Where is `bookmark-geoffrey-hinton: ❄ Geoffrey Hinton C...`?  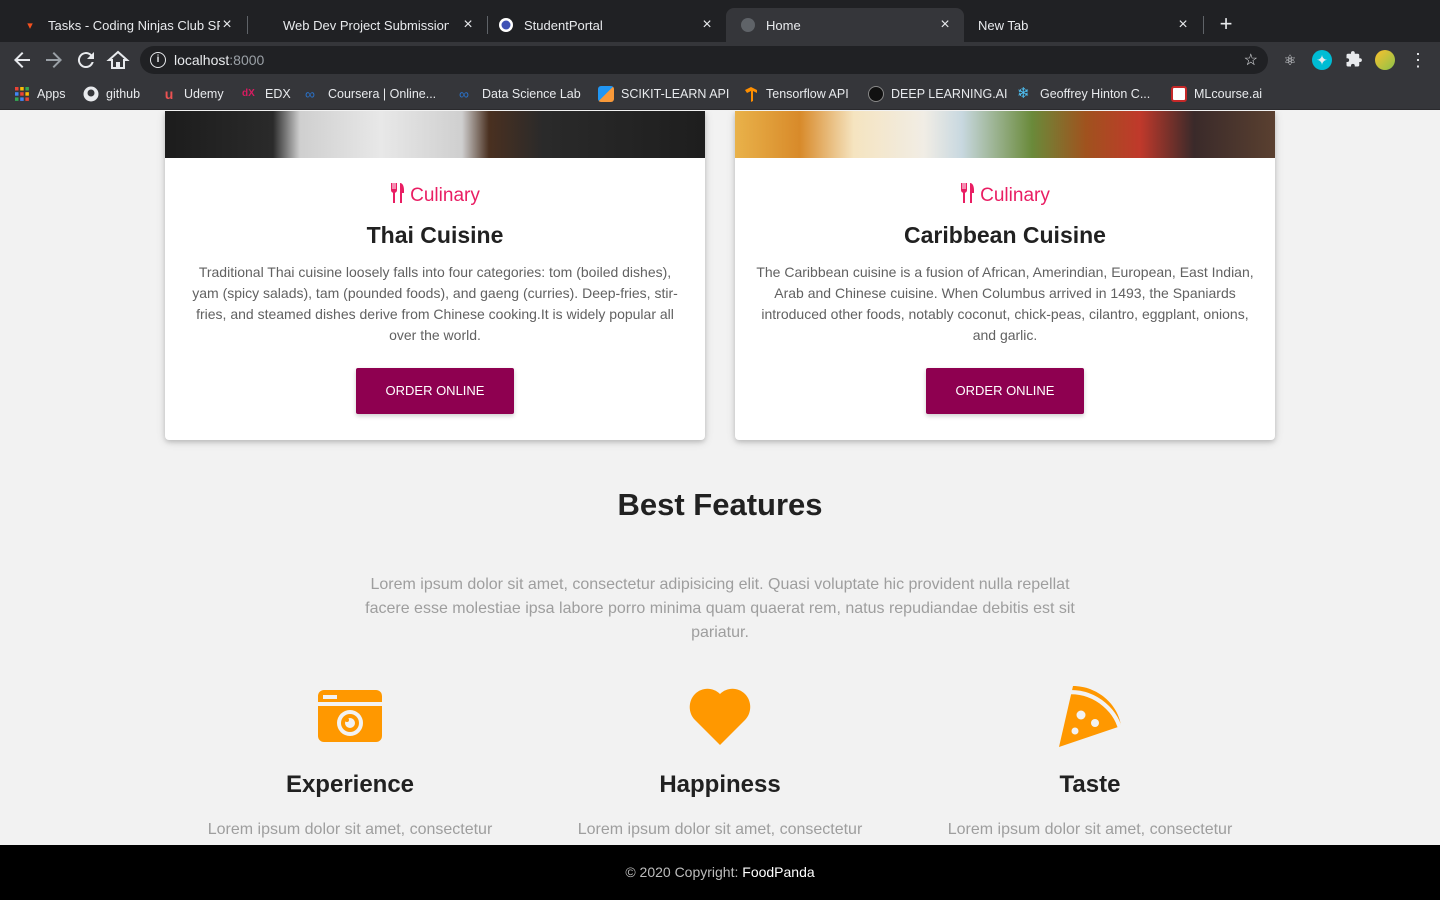
bookmark-geoffrey-hinton: ❄ Geoffrey Hinton C... is located at coordinates (1083, 94).